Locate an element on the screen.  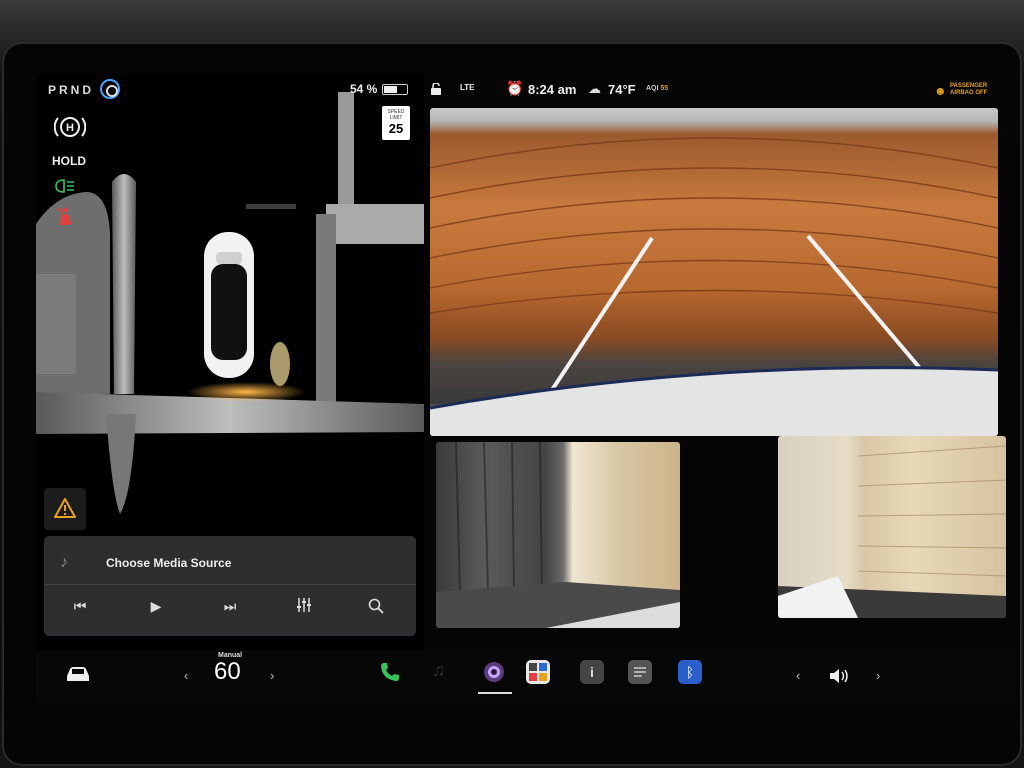
active-app-indicator is located at coordinates (495, 693).